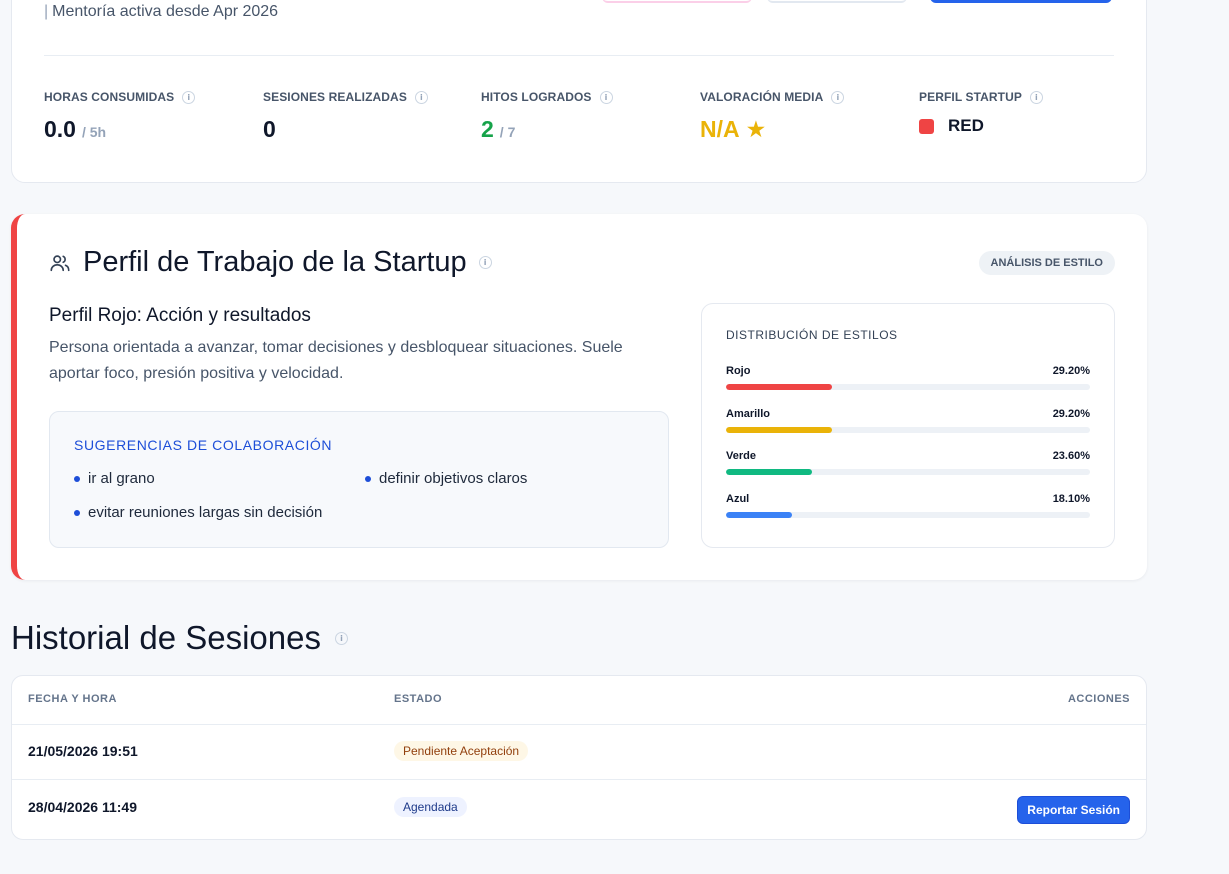  I want to click on style-analysis-badge: ANÁLISIS DE ESTILO, so click(1046, 263).